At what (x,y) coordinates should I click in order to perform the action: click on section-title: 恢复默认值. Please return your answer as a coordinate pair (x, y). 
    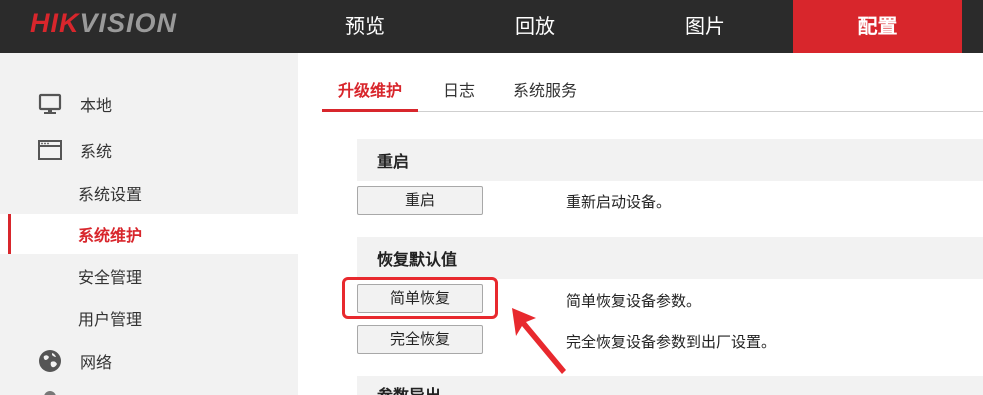
    Looking at the image, I should click on (417, 259).